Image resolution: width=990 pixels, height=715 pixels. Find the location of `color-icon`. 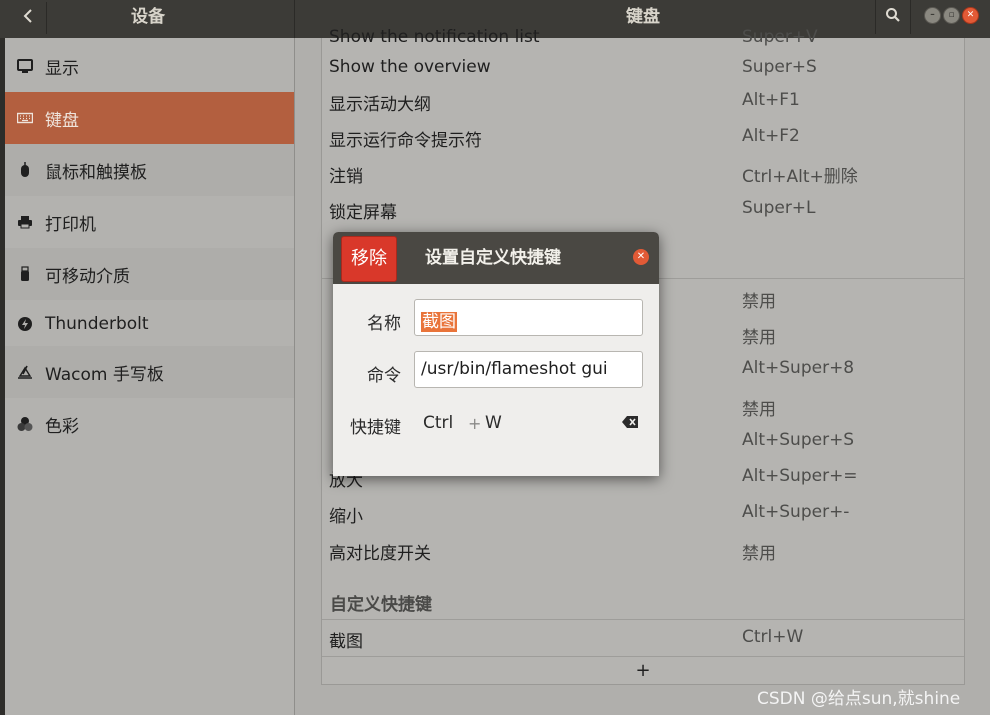

color-icon is located at coordinates (25, 424).